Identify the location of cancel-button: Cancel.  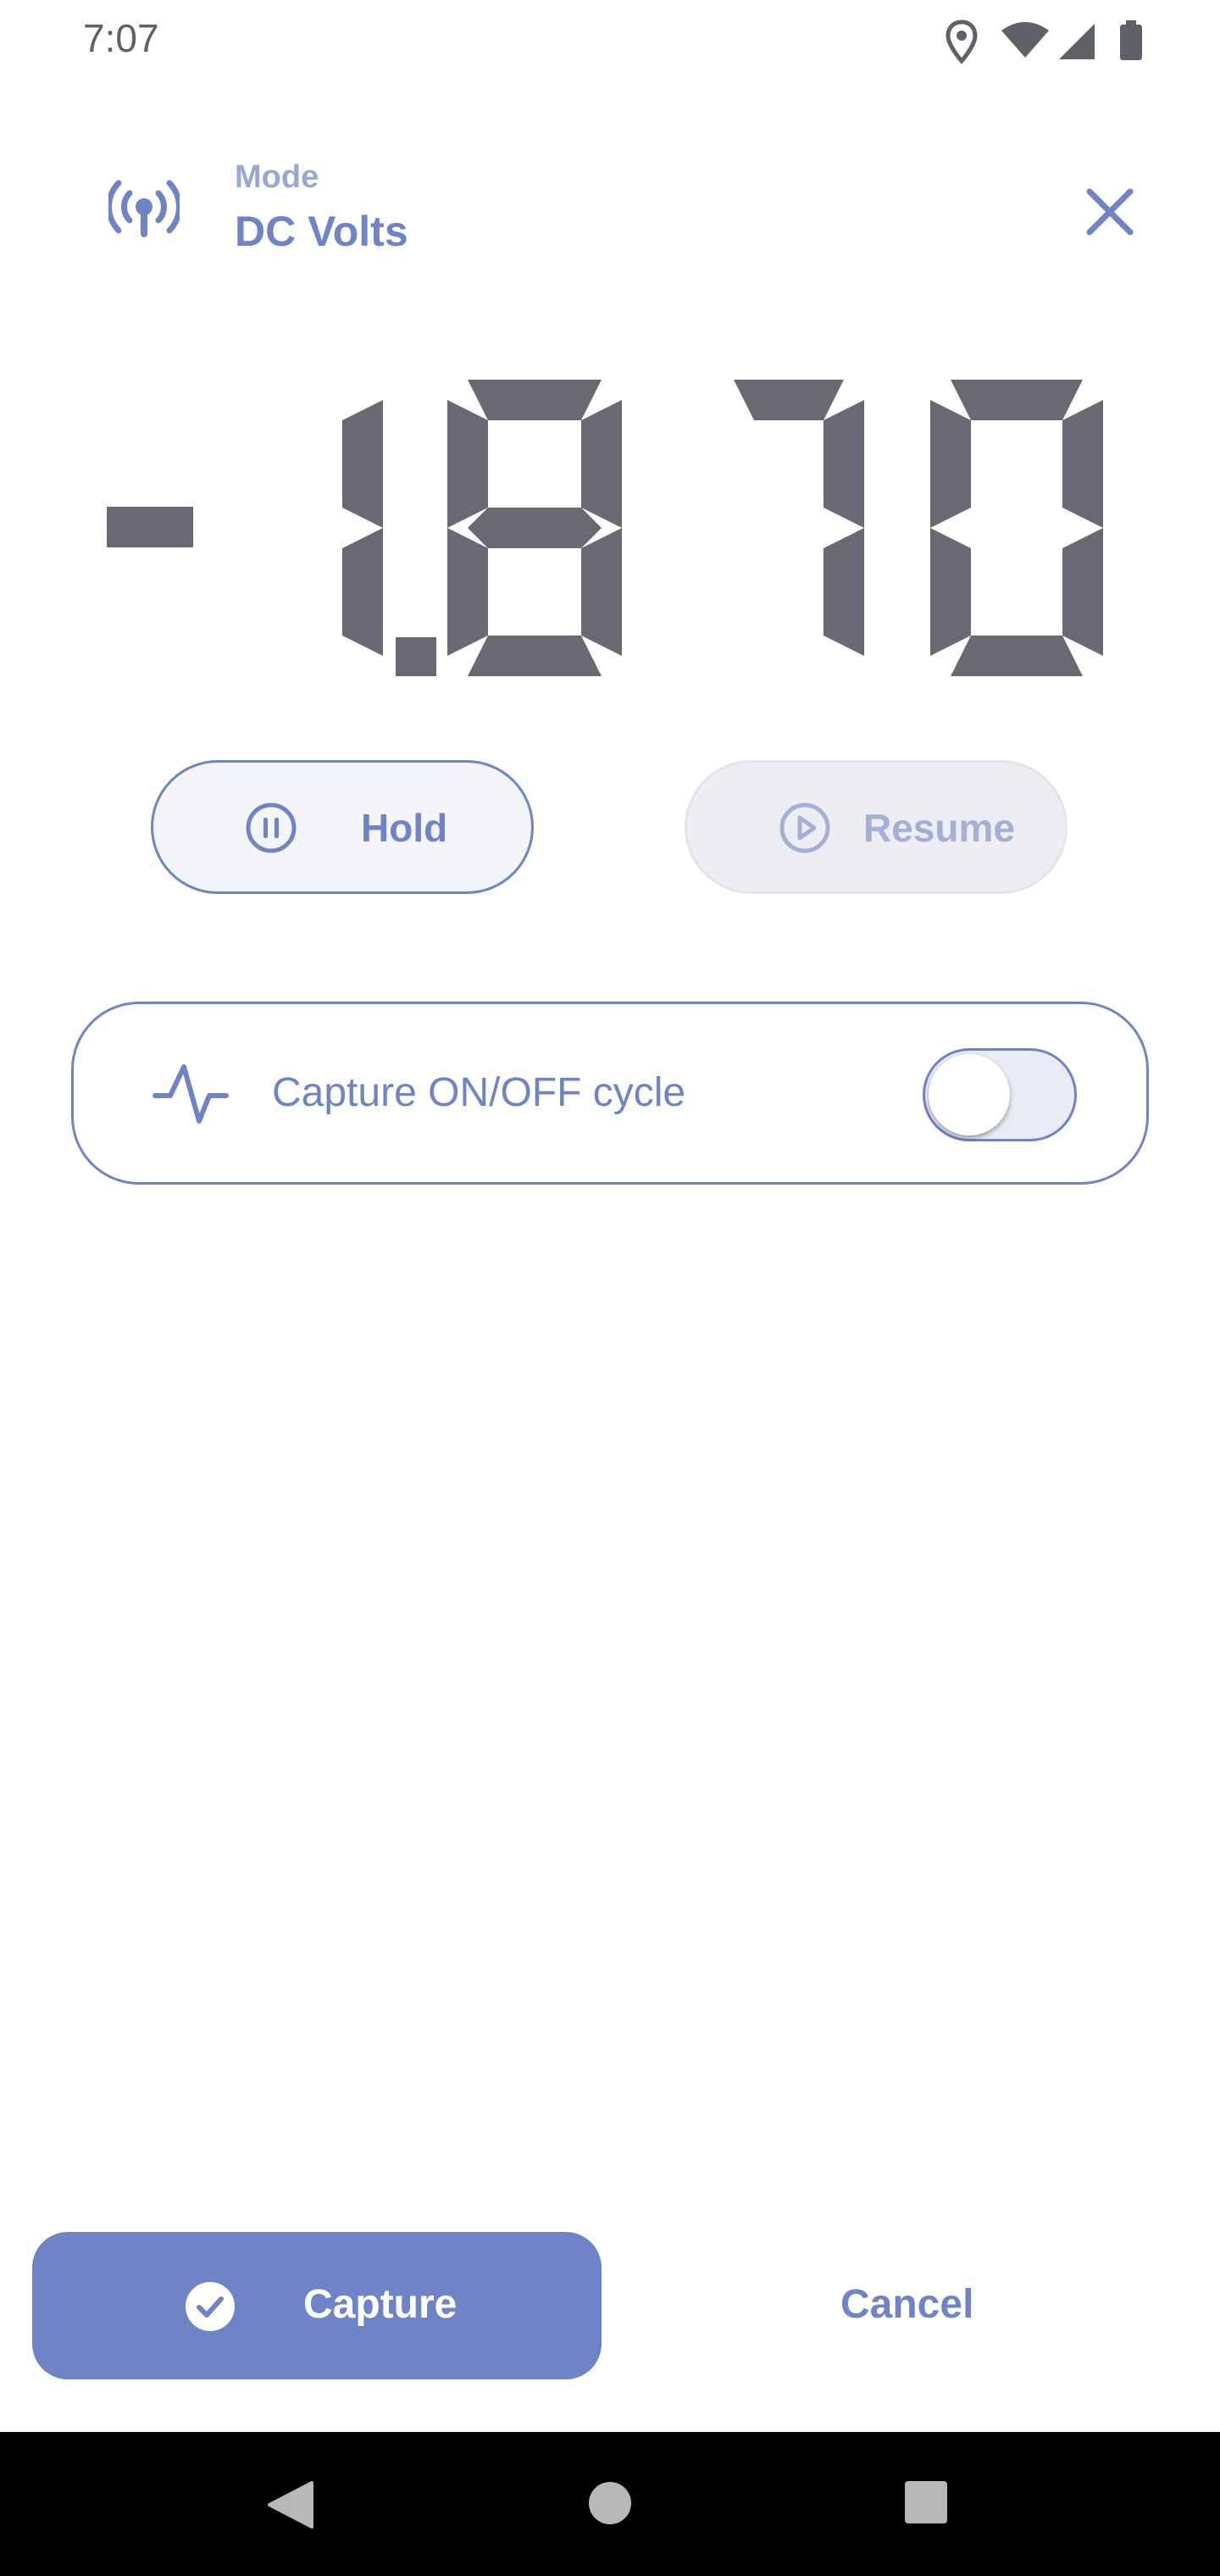
(903, 2305).